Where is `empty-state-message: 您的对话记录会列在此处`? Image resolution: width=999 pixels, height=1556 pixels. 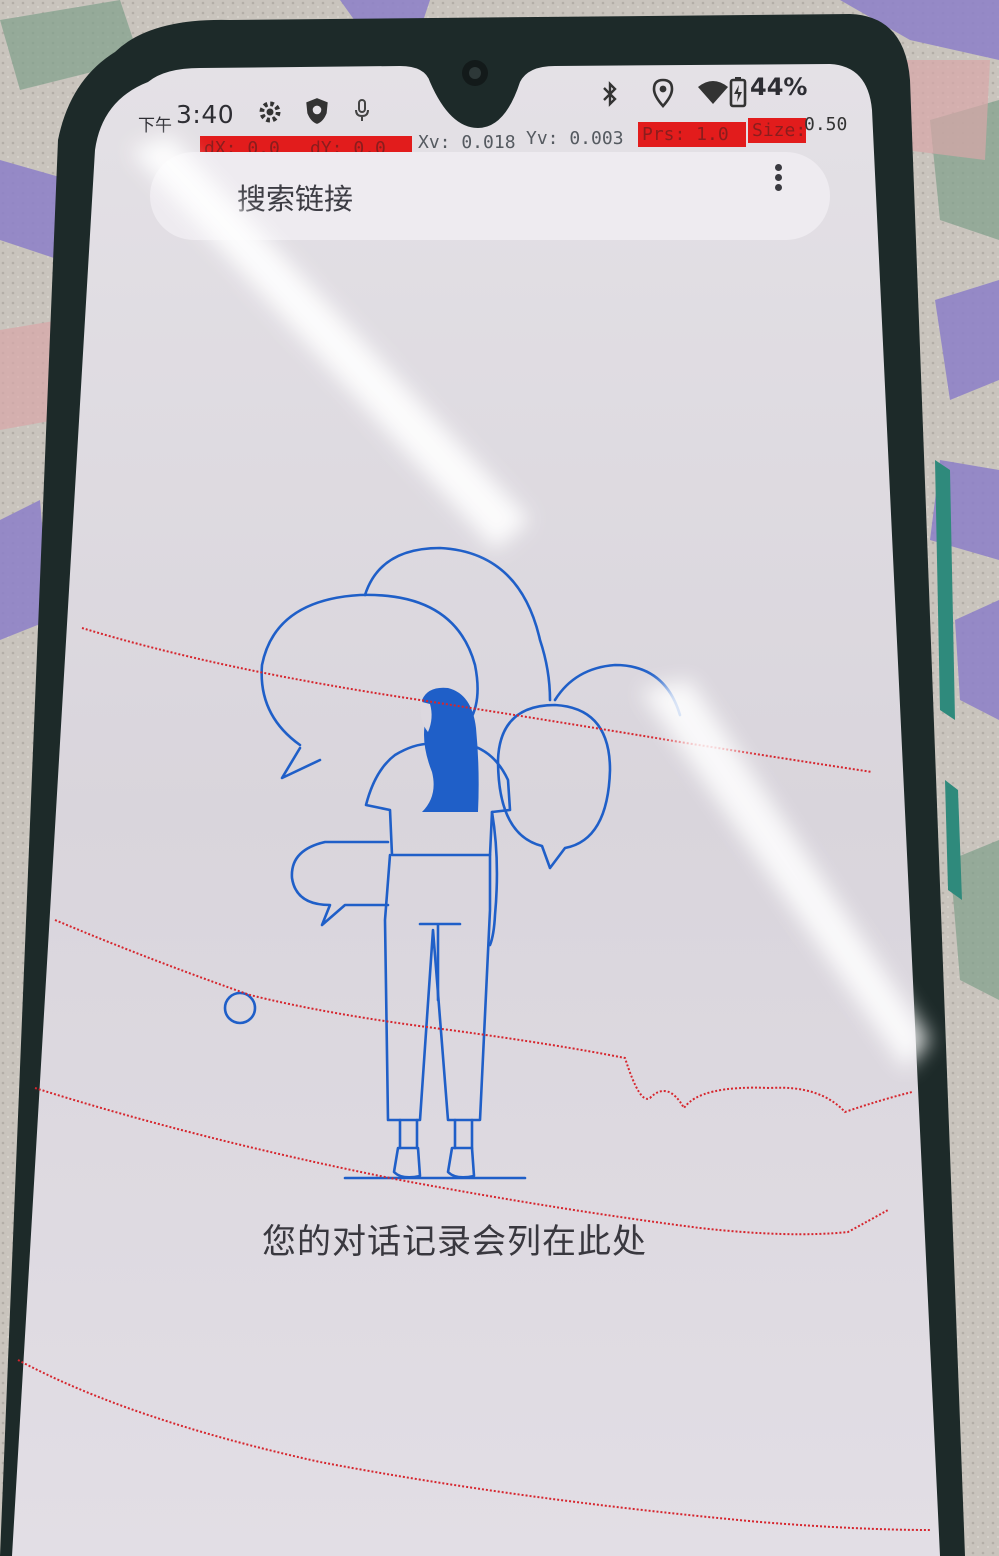
empty-state-message: 您的对话记录会列在此处 is located at coordinates (454, 1242).